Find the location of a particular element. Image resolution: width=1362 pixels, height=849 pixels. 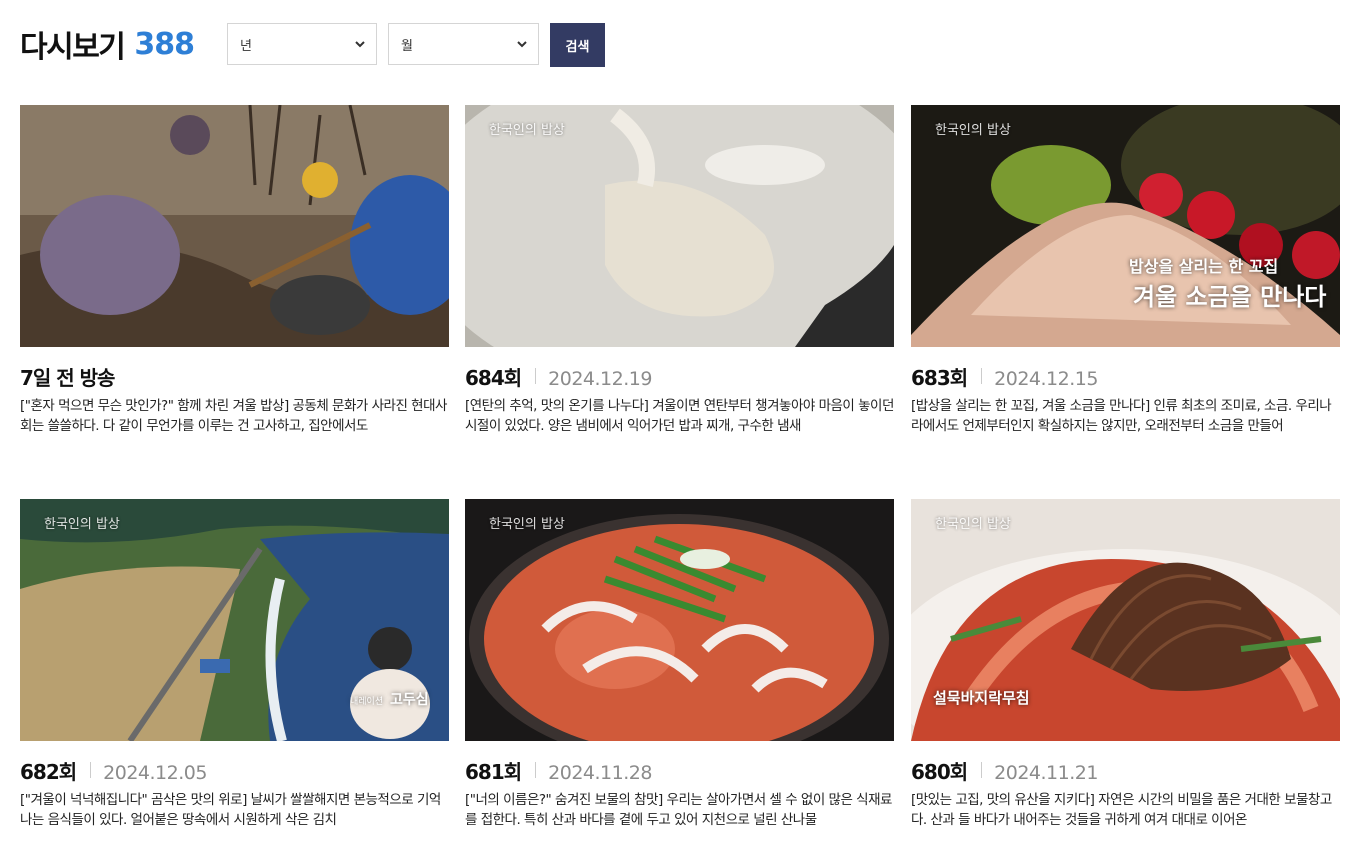

episode-number: 680회 is located at coordinates (939, 772).